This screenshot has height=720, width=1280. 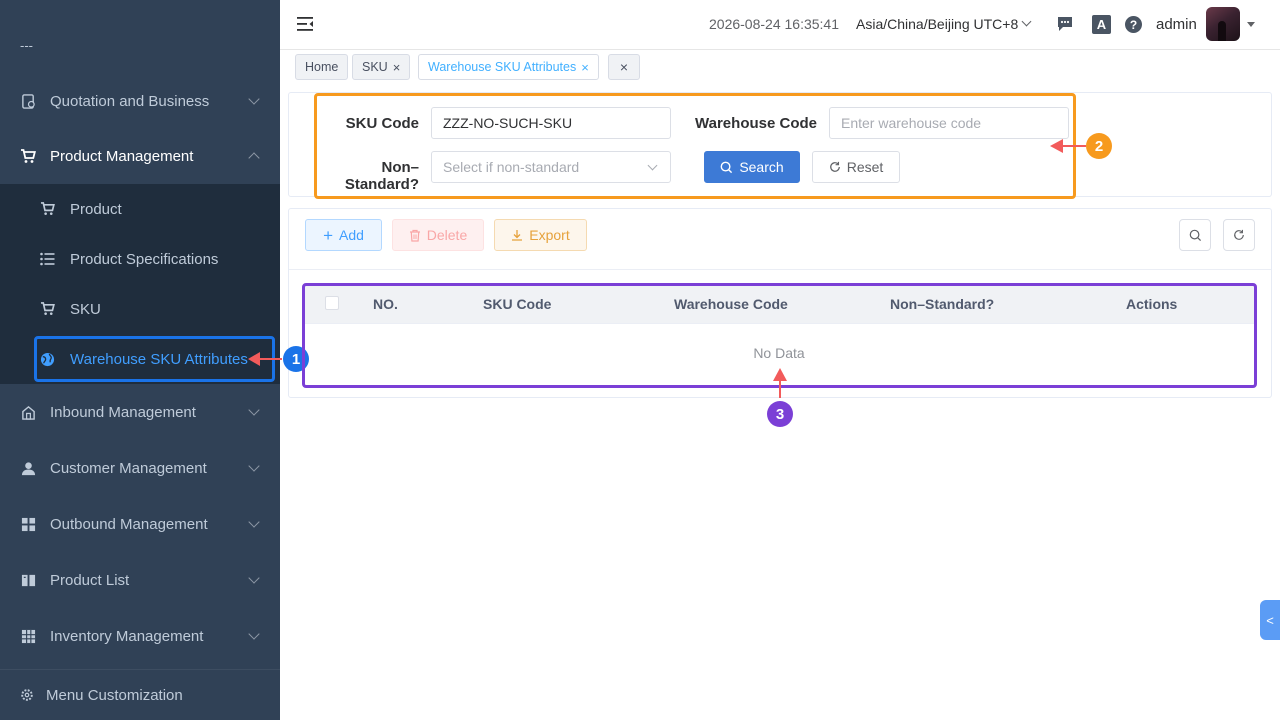 I want to click on plus-icon: +, so click(x=328, y=235).